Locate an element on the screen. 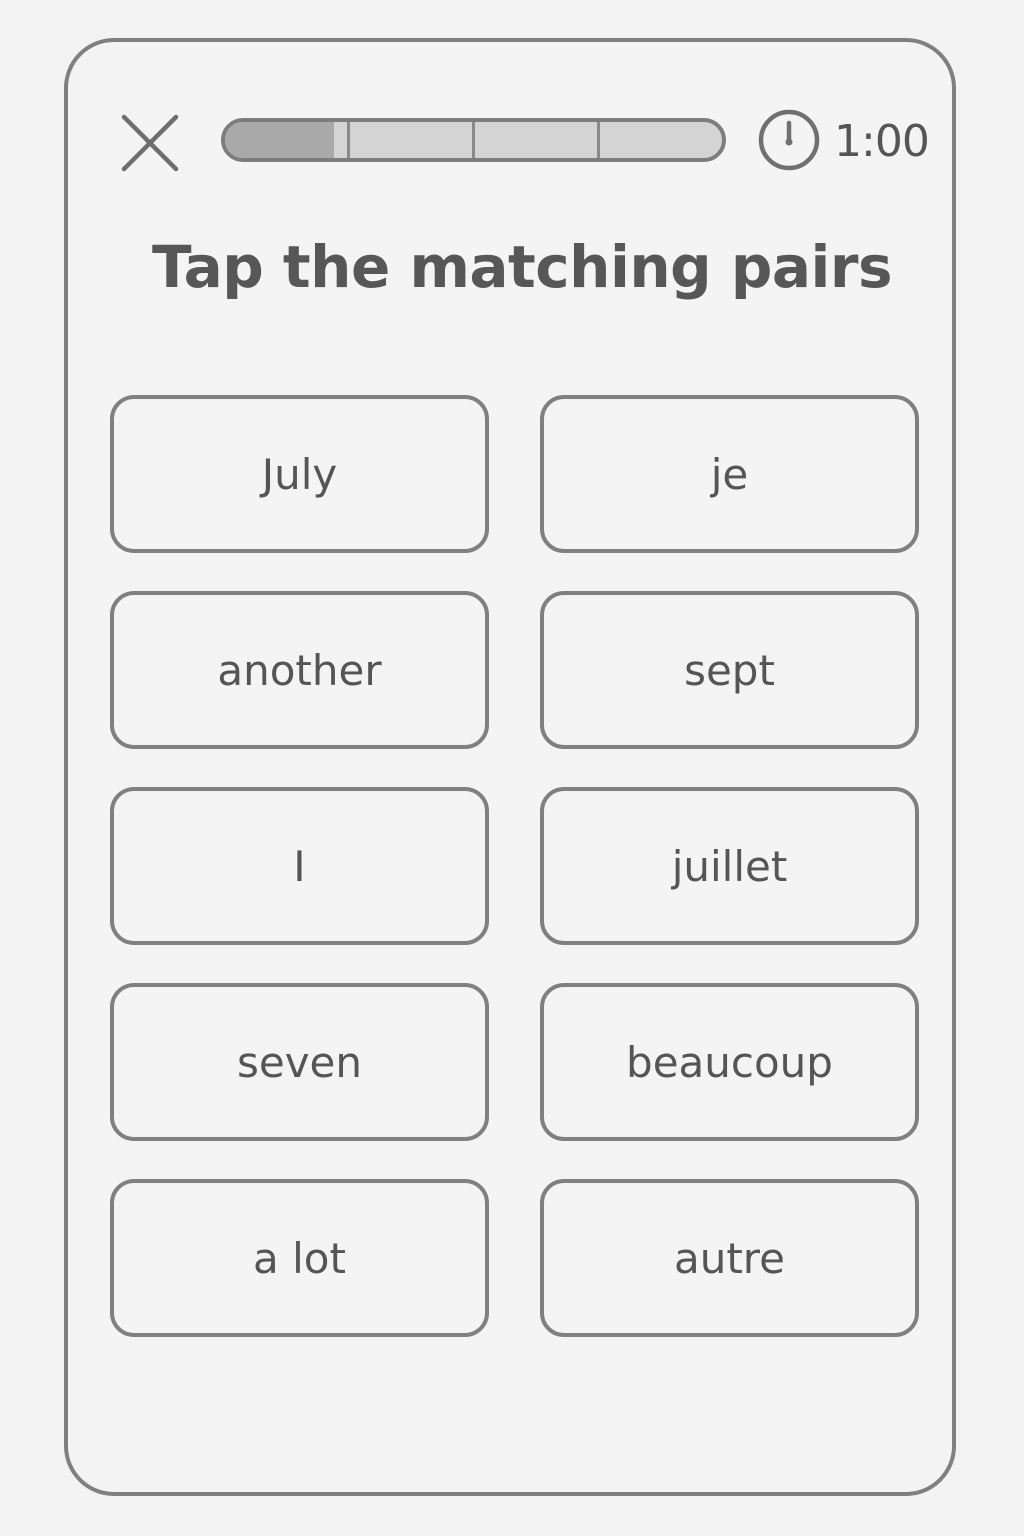  close-button is located at coordinates (150, 143).